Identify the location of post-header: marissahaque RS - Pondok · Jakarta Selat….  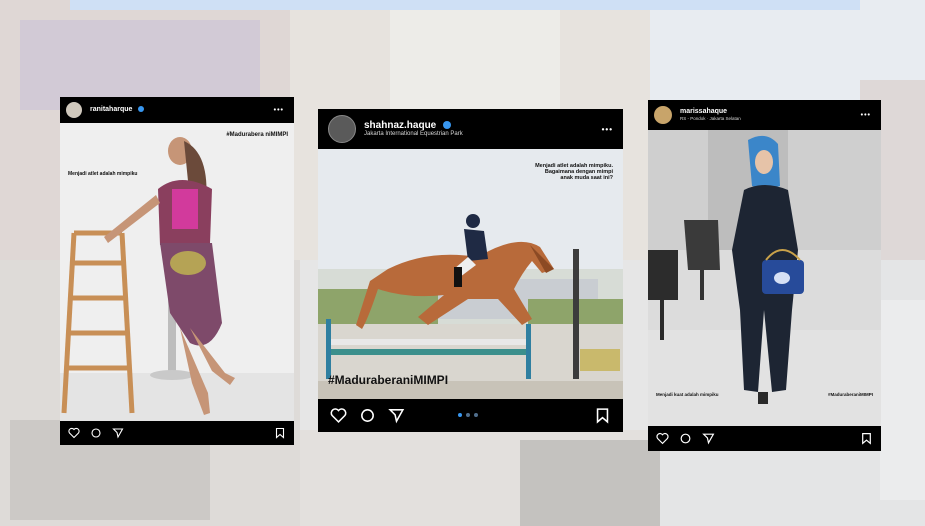
(764, 115).